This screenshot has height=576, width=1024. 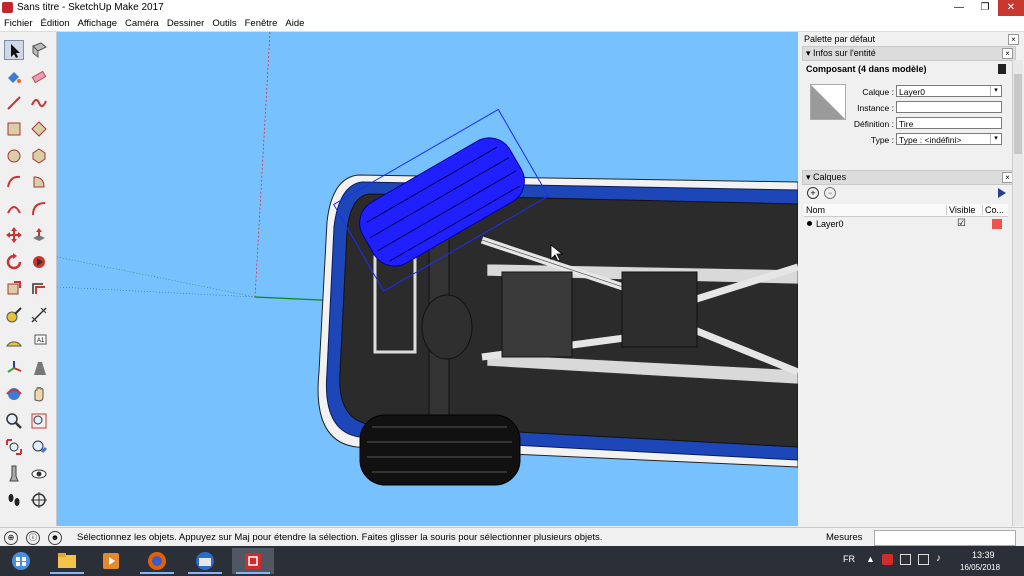 What do you see at coordinates (67, 561) in the screenshot?
I see `file-explorer-icon` at bounding box center [67, 561].